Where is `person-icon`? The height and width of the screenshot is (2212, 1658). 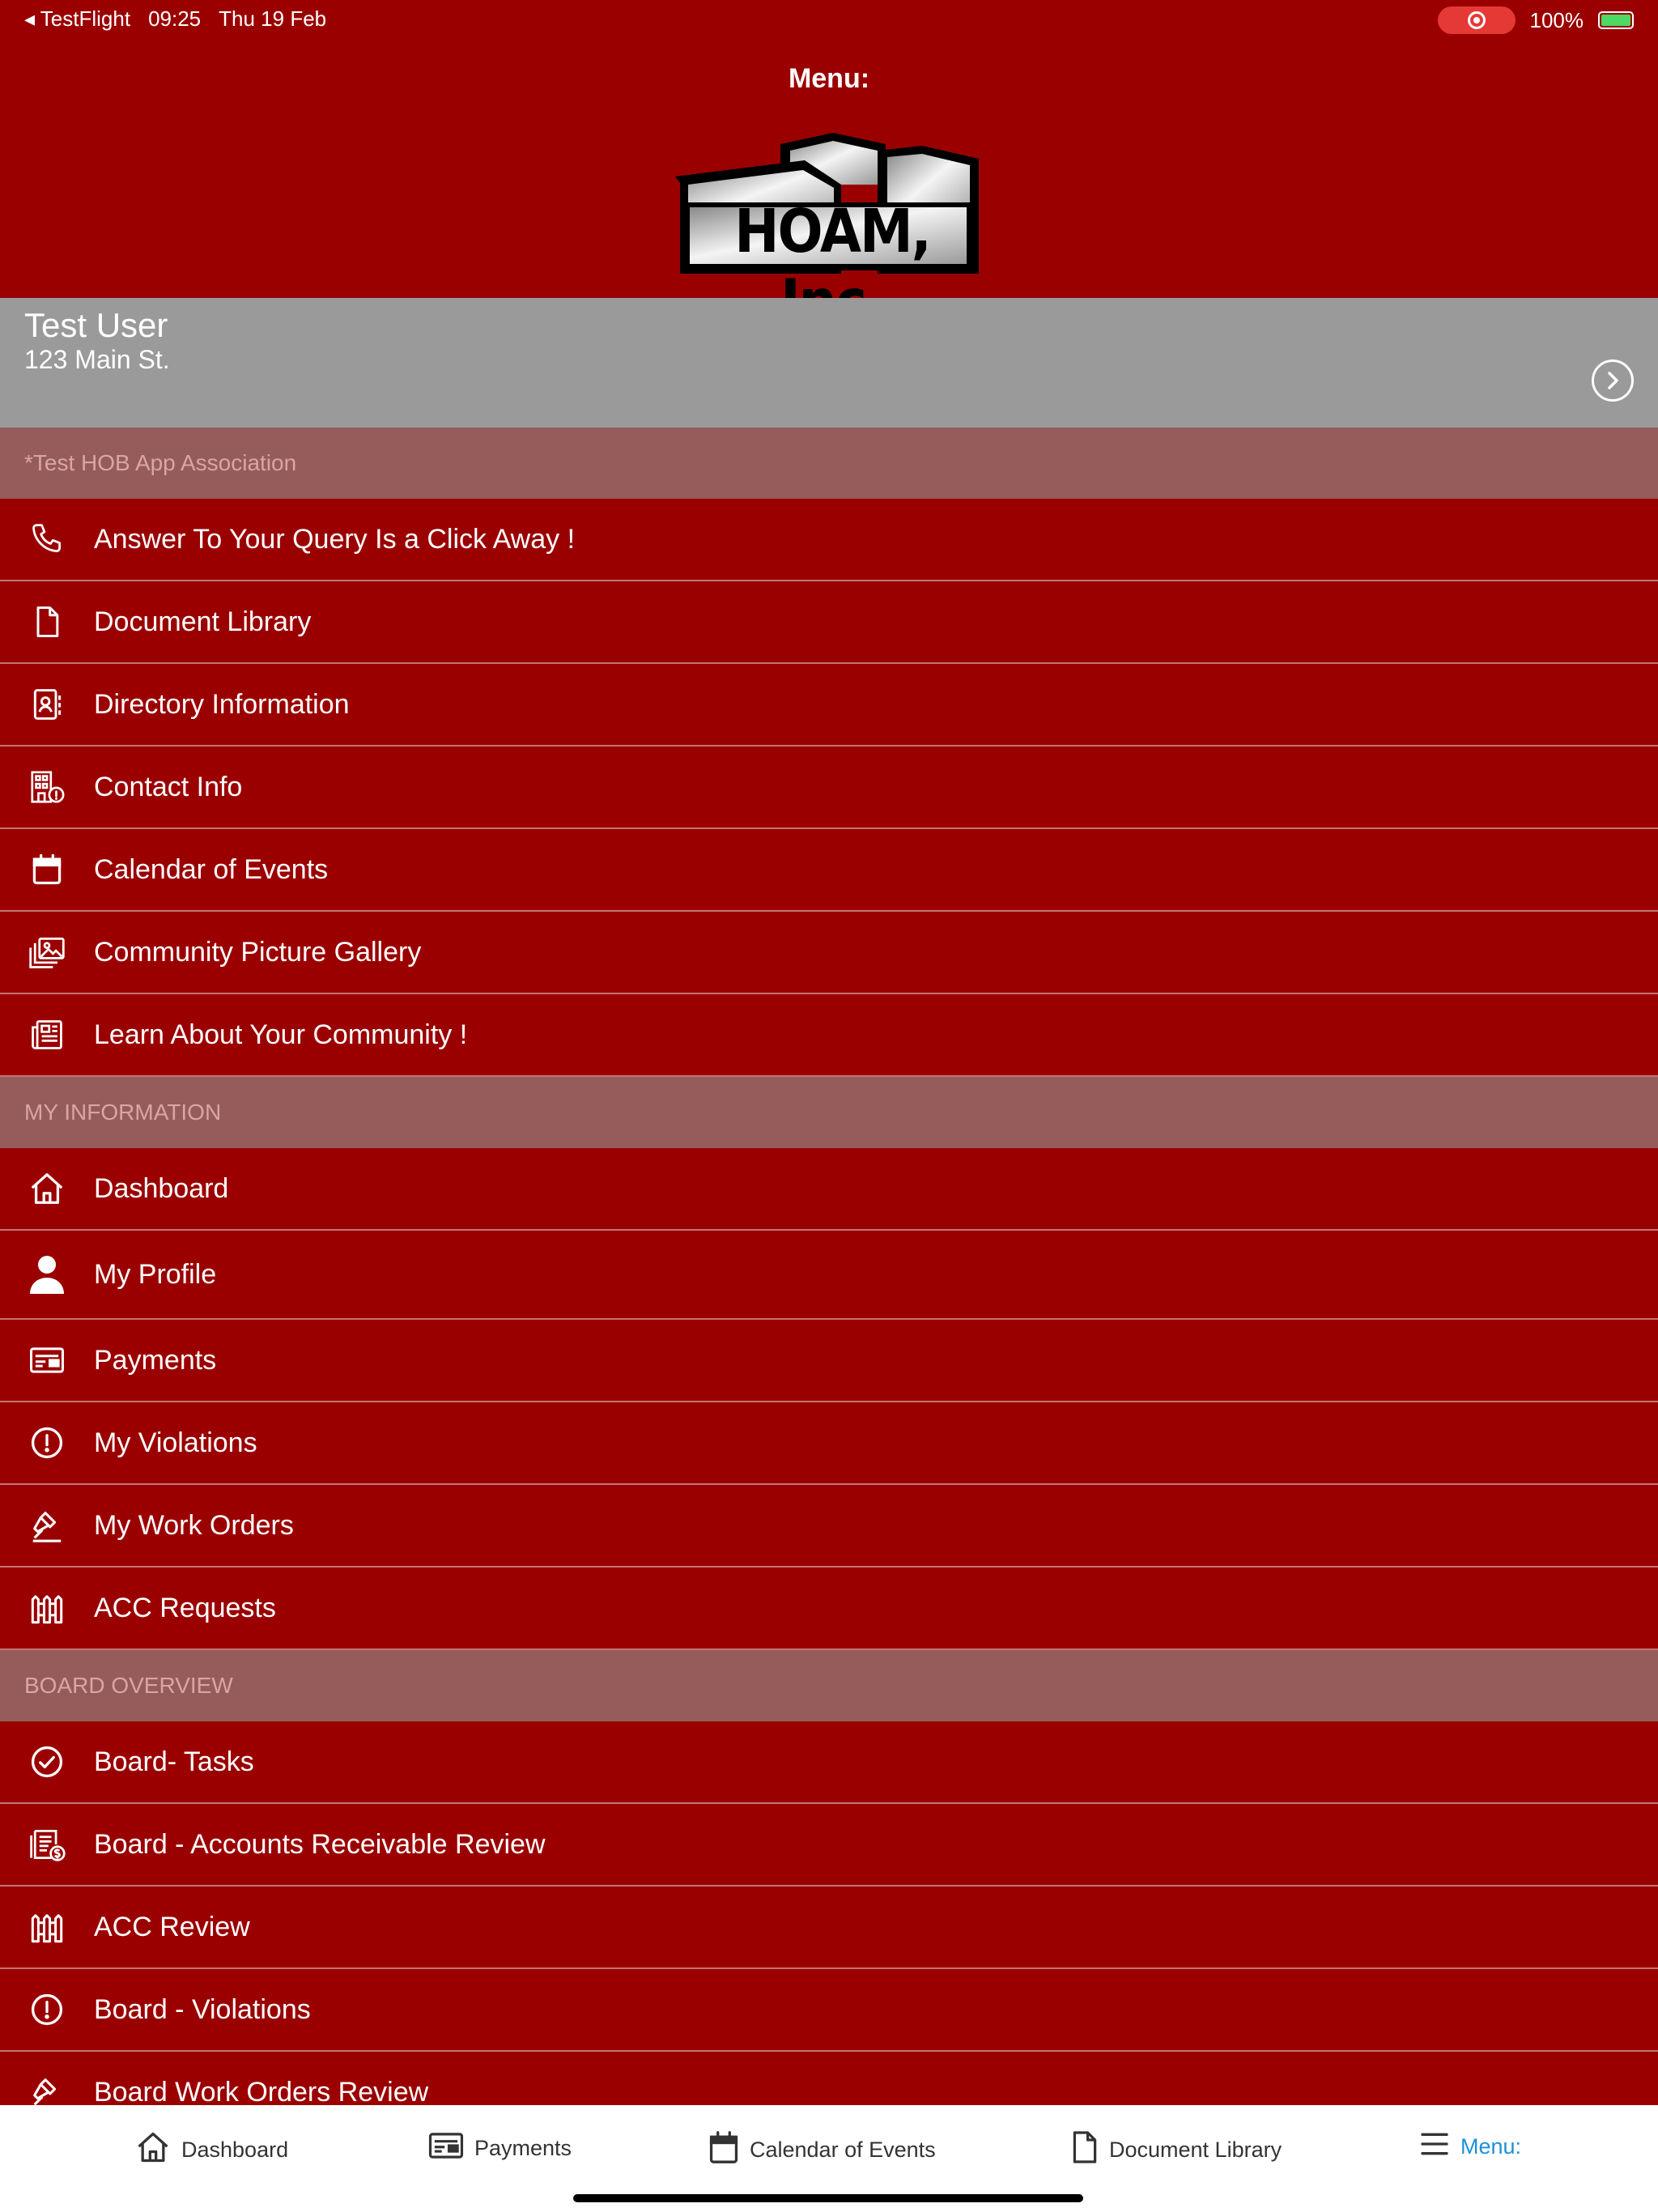 person-icon is located at coordinates (47, 1274).